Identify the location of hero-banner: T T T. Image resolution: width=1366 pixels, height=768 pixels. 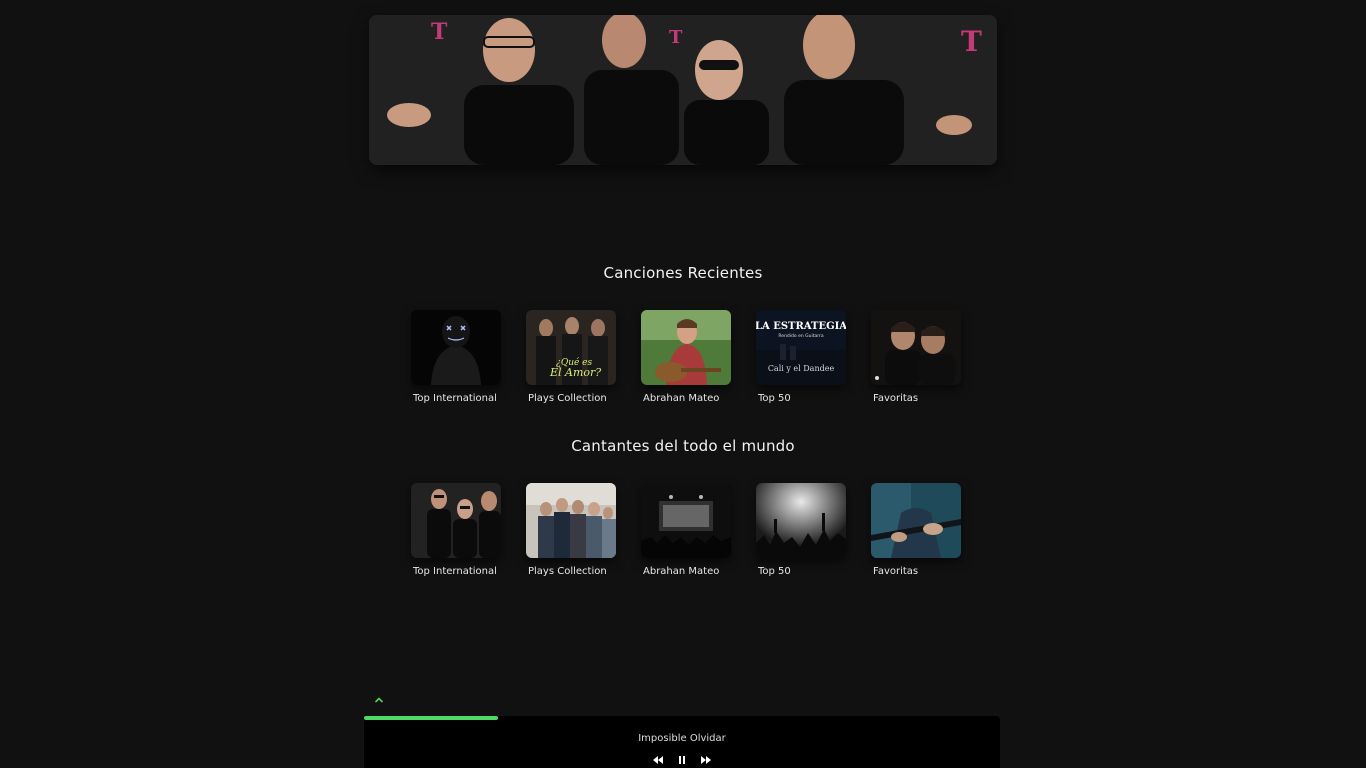
(683, 90).